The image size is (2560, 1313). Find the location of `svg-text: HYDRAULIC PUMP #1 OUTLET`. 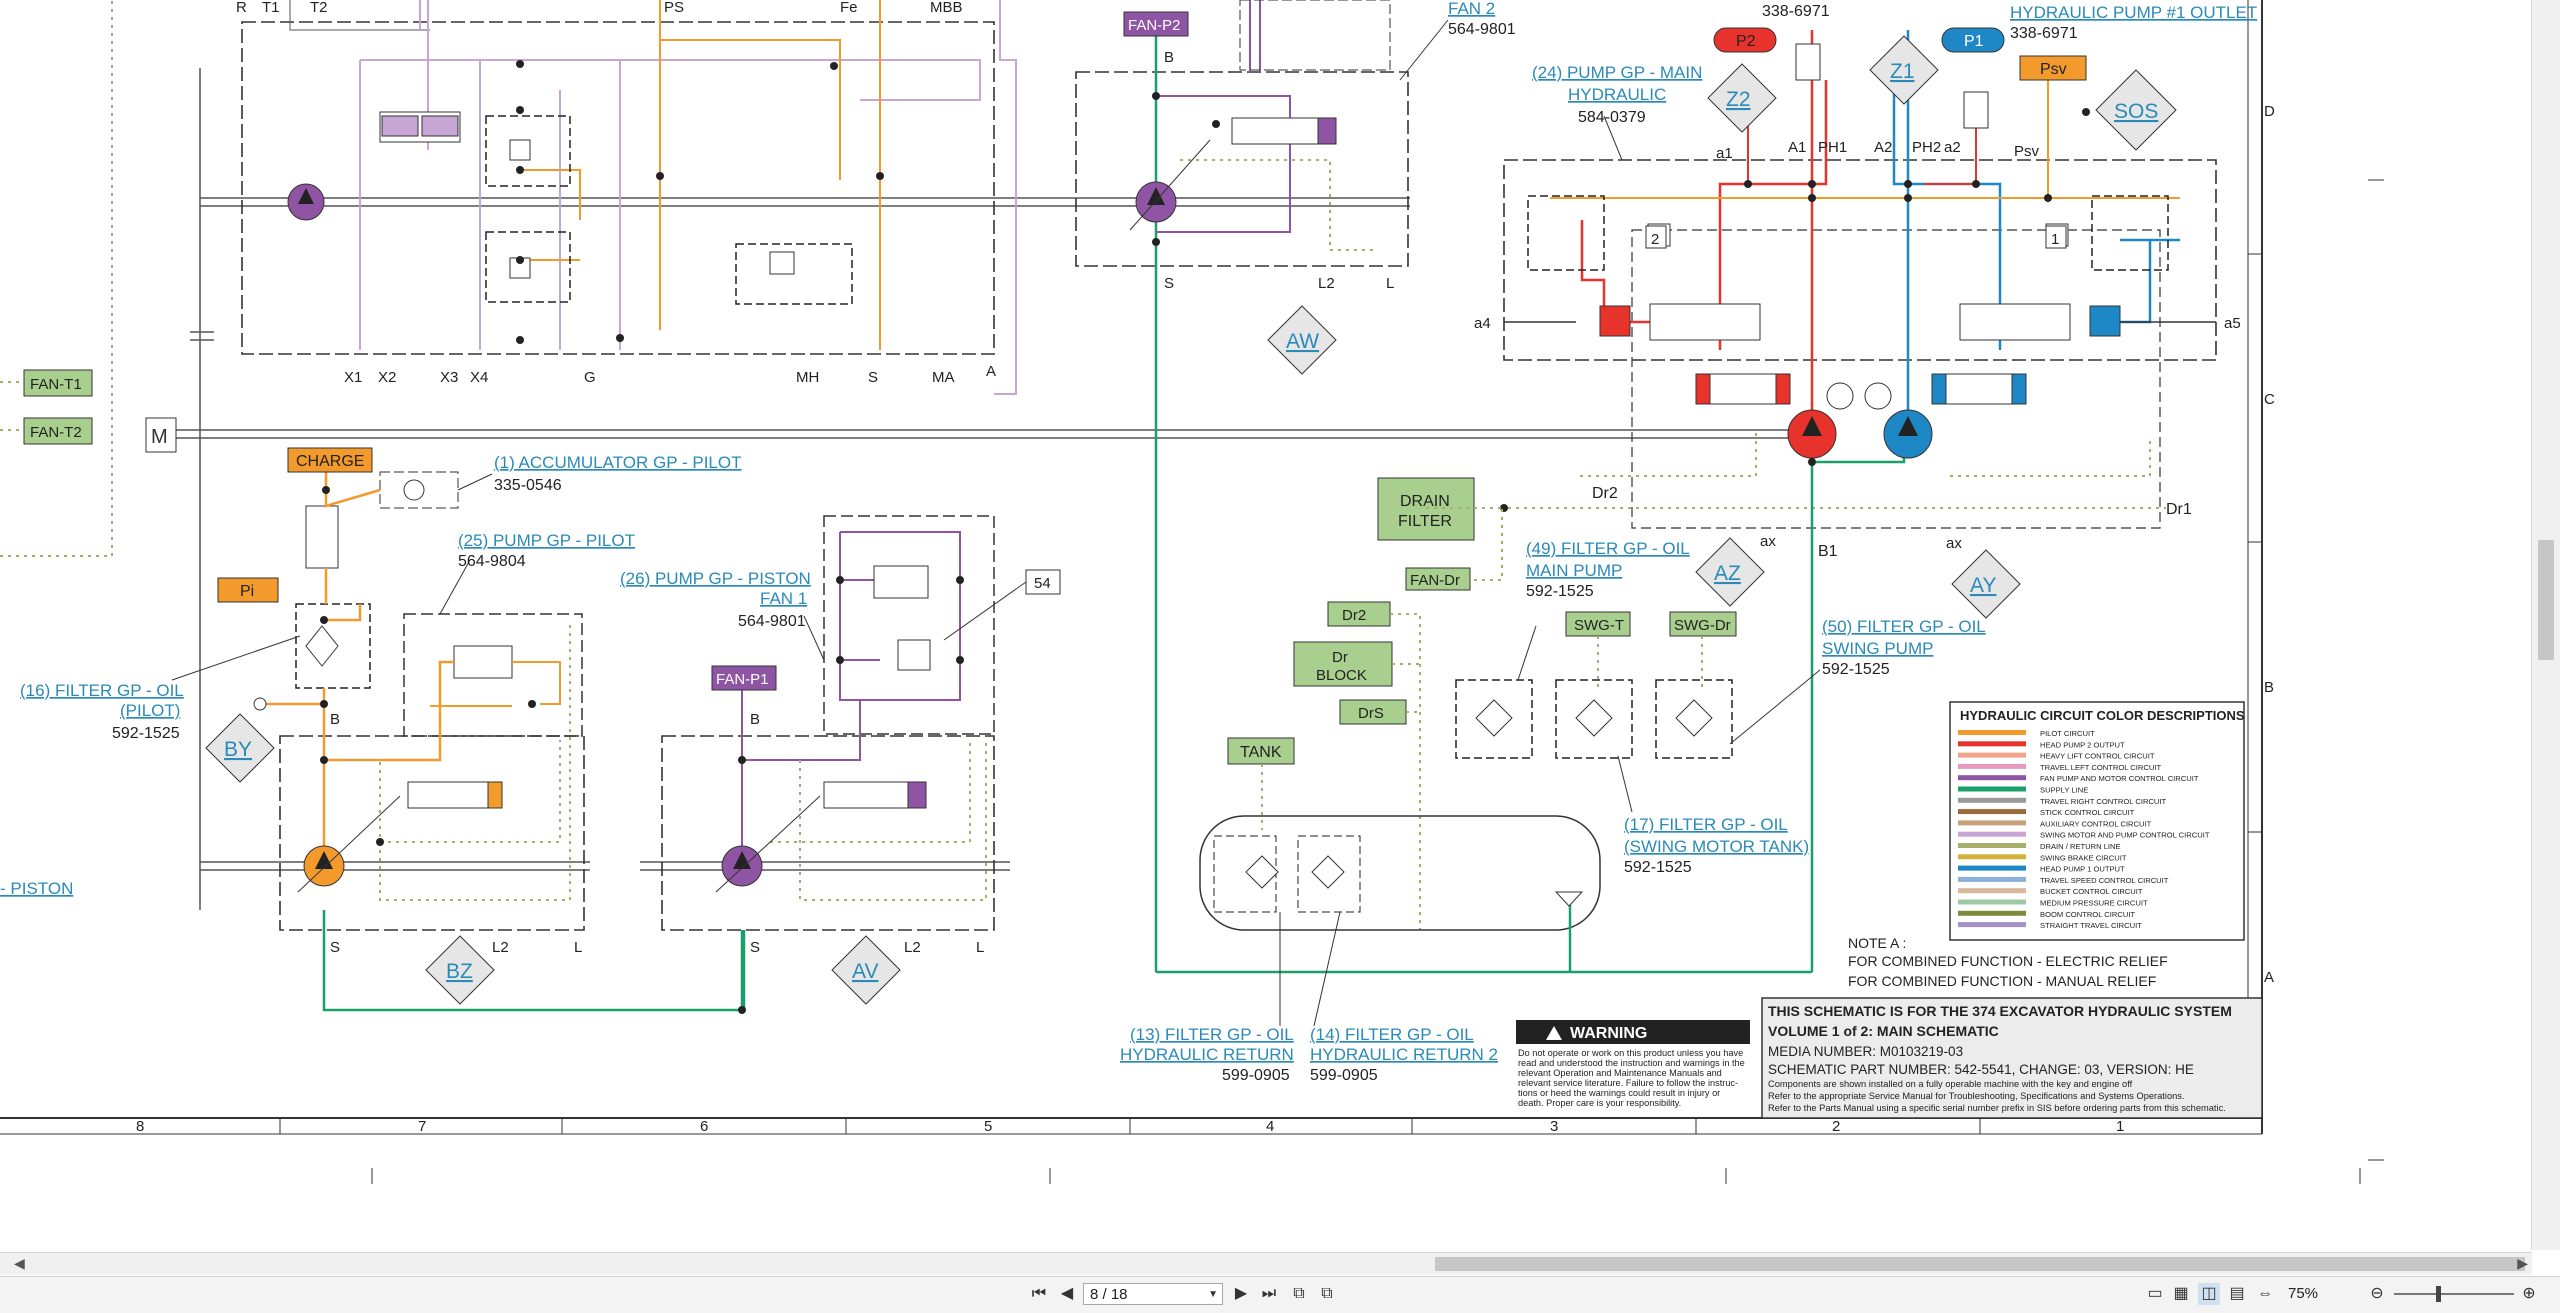

svg-text: HYDRAULIC PUMP #1 OUTLET is located at coordinates (2133, 12).